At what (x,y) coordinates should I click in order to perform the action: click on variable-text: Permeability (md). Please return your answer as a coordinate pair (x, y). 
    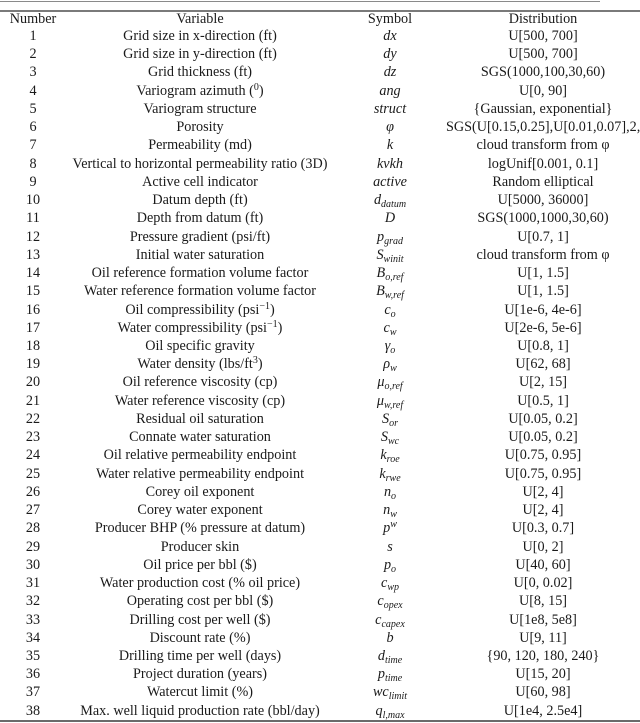
    Looking at the image, I should click on (200, 145).